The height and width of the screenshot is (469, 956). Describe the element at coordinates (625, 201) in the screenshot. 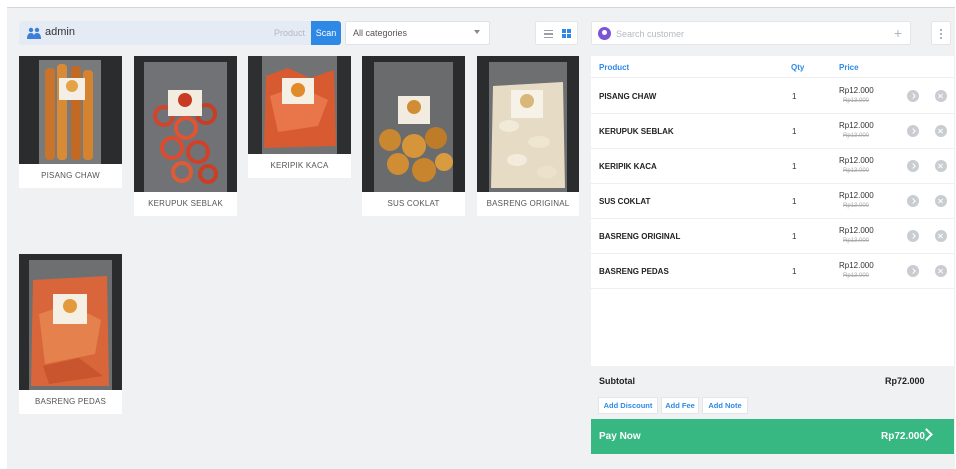

I see `cart-item-name: SUS COKLAT` at that location.